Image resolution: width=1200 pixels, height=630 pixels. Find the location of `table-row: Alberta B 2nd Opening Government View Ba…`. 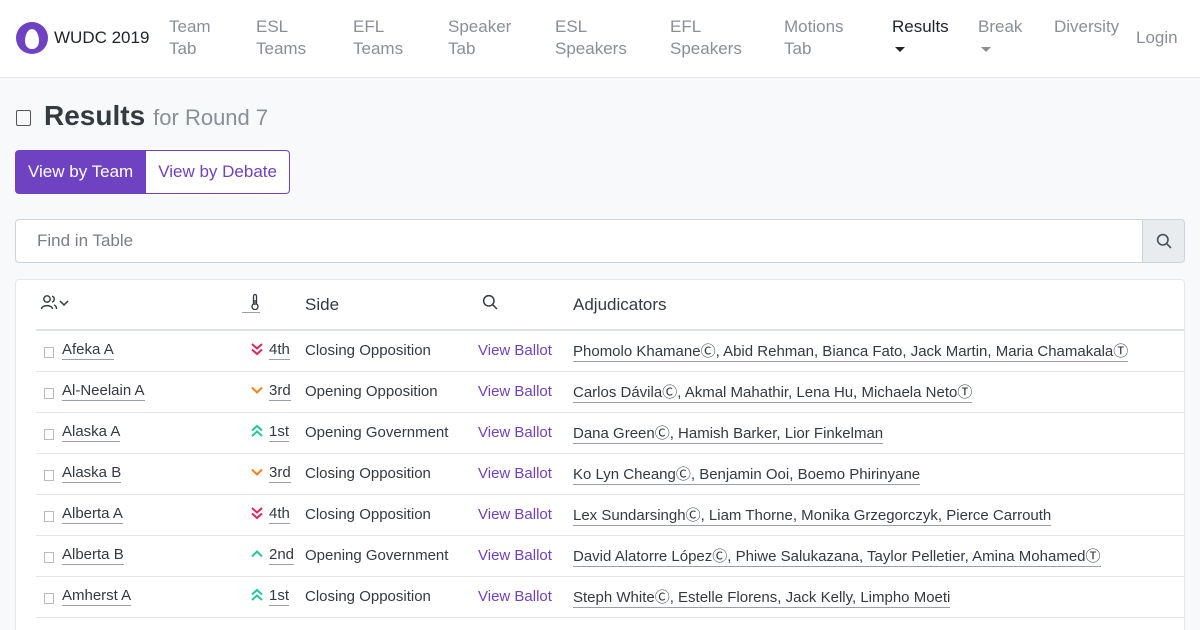

table-row: Alberta B 2nd Opening Government View Ba… is located at coordinates (610, 556).